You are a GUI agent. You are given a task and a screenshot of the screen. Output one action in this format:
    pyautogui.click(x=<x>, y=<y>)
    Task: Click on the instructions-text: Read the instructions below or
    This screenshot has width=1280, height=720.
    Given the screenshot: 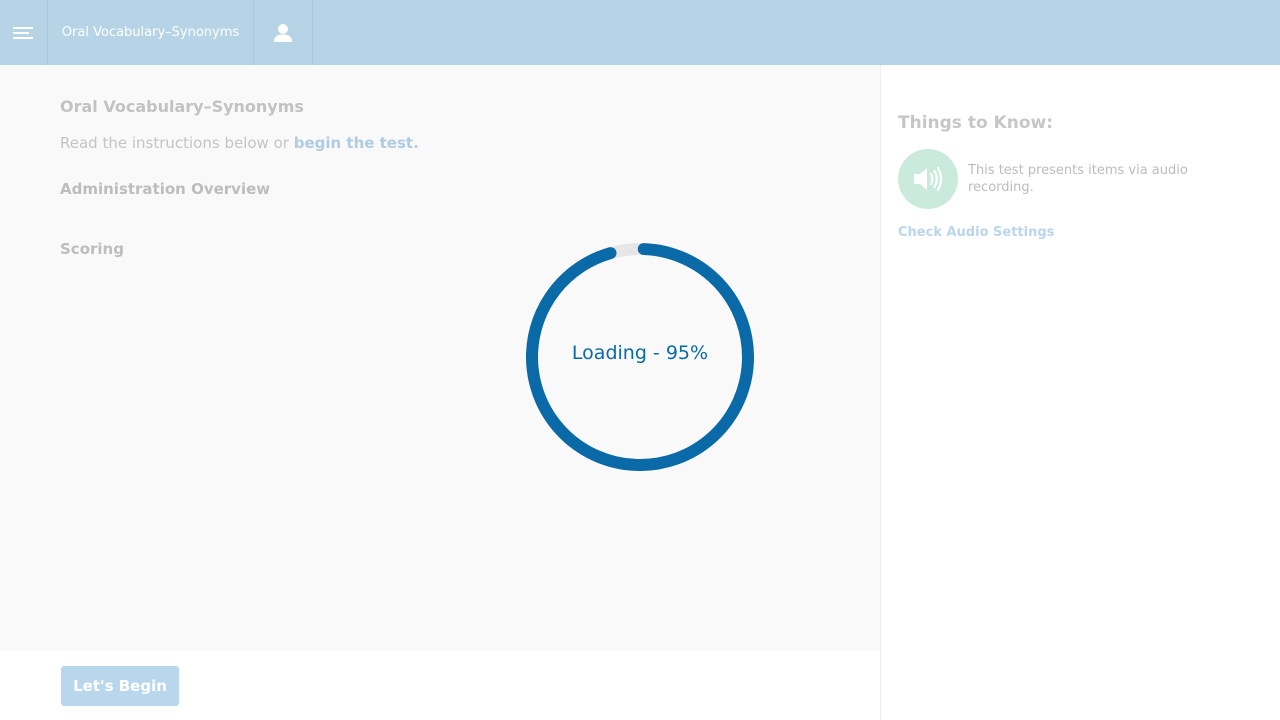 What is the action you would take?
    pyautogui.click(x=177, y=143)
    